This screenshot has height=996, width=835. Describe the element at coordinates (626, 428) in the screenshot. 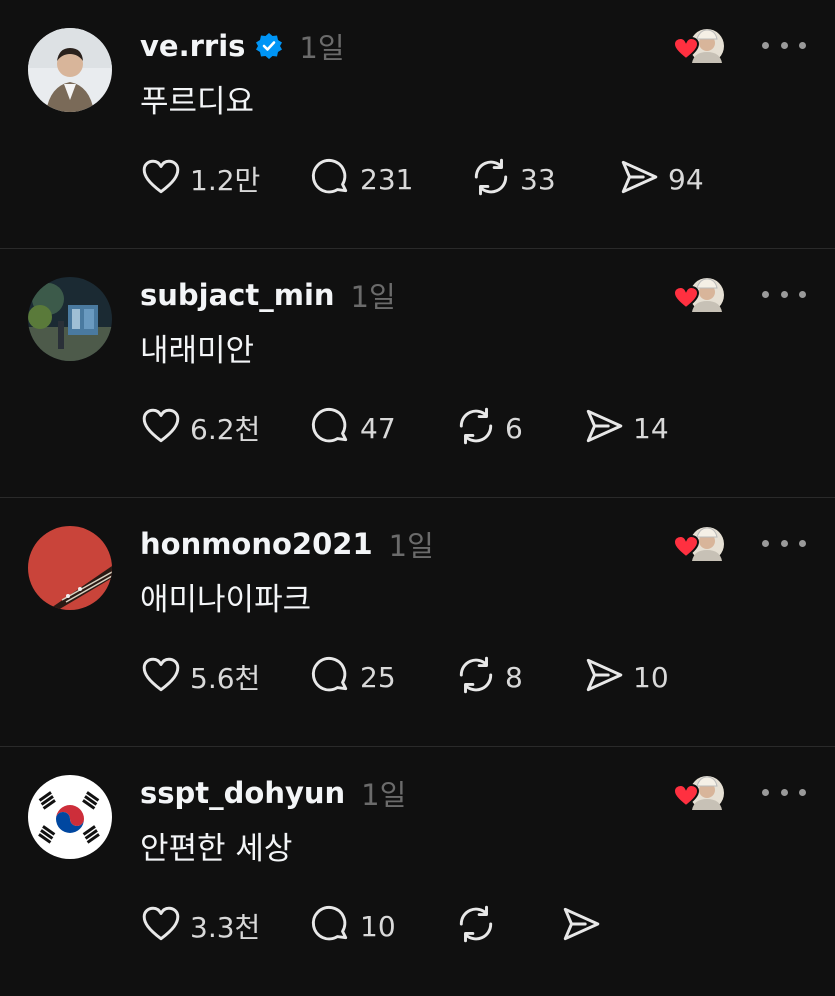

I see `share-button: 14` at that location.